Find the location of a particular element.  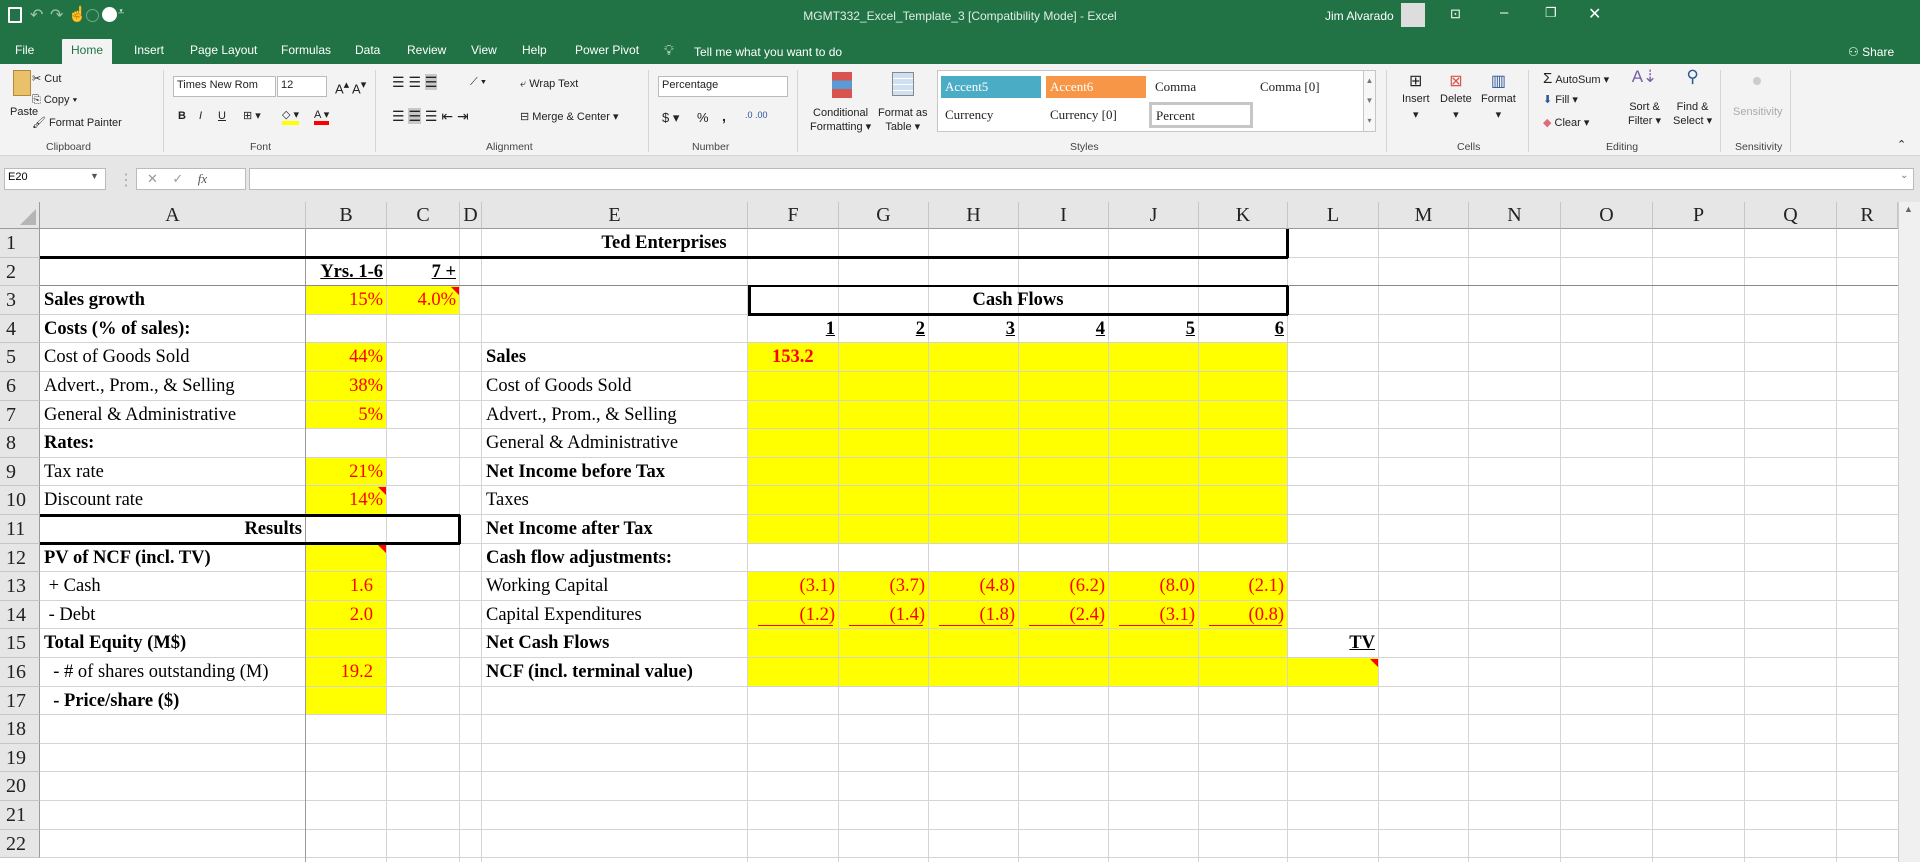

cell-a13: + Cash is located at coordinates (173, 586).